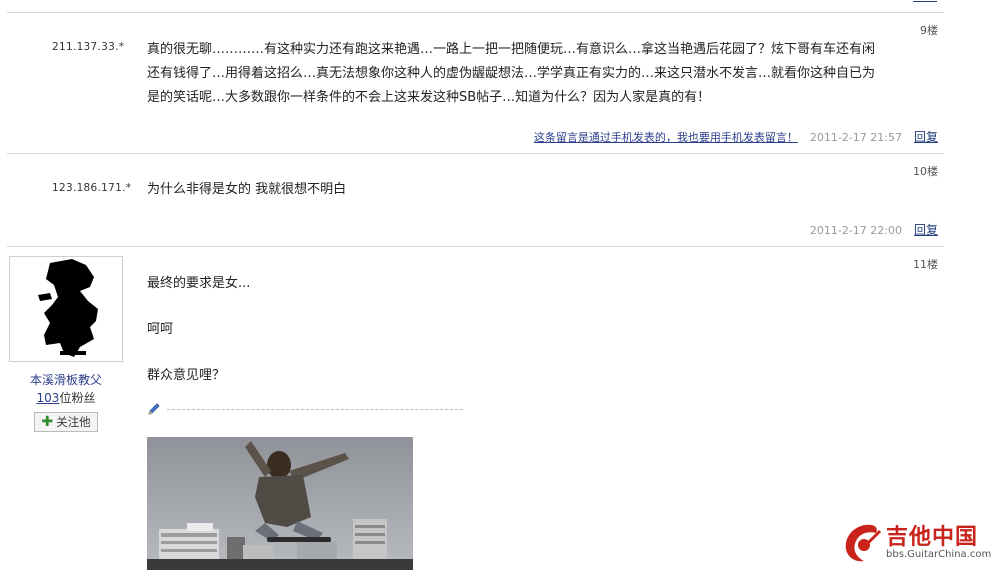  I want to click on follow-button: ✚ 关注他, so click(66, 422).